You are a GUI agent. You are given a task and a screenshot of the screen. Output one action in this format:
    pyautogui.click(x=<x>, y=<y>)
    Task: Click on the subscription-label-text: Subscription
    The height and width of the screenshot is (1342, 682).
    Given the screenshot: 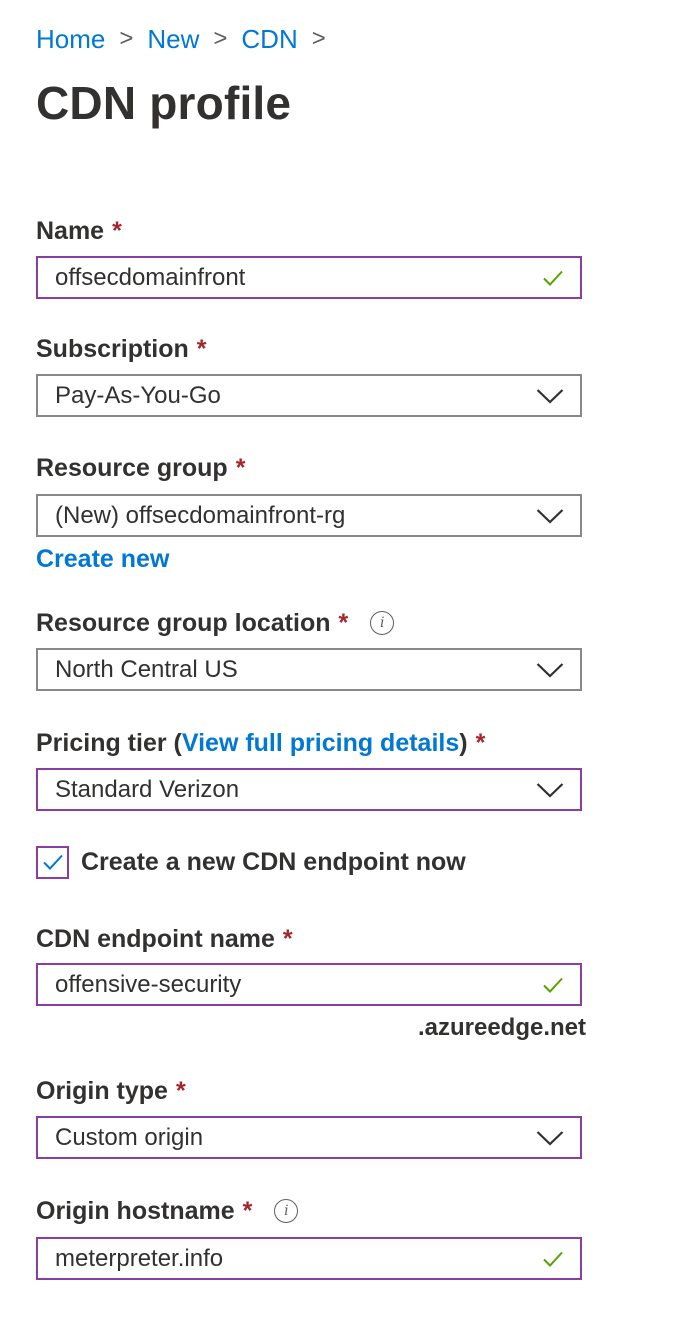 What is the action you would take?
    pyautogui.click(x=112, y=348)
    